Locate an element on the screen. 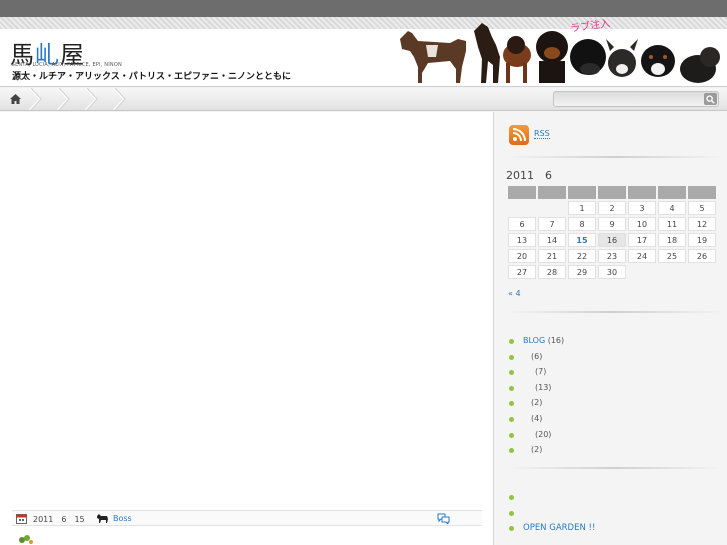 This screenshot has width=727, height=545. top-bar is located at coordinates (363, 8).